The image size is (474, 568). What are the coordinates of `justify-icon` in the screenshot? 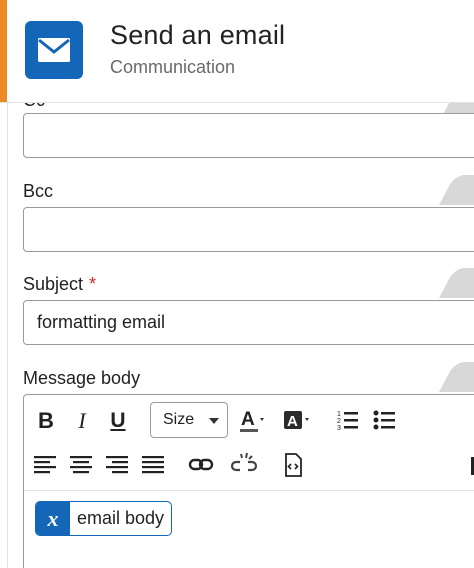 It's located at (153, 465).